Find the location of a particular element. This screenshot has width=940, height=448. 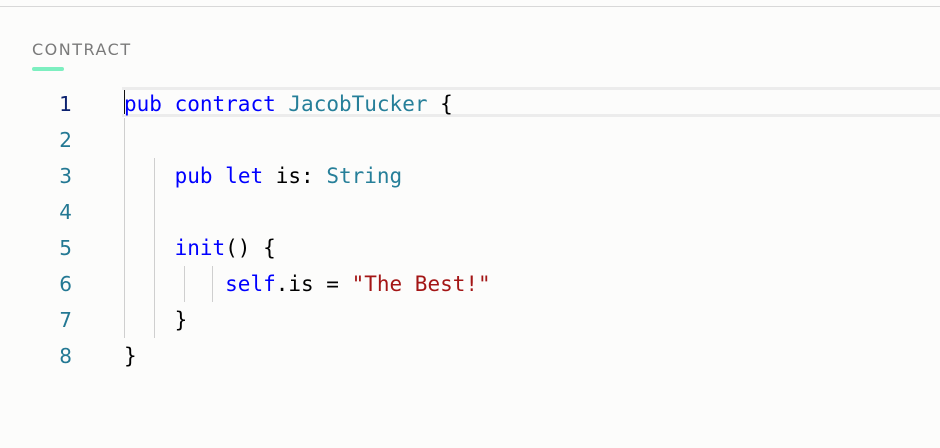

code-token: is: is located at coordinates (295, 176).